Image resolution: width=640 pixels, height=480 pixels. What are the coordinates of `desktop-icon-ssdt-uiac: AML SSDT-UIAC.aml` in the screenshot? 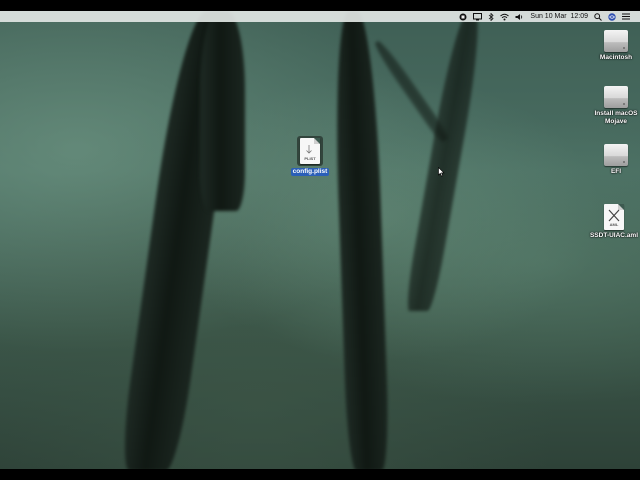 It's located at (612, 222).